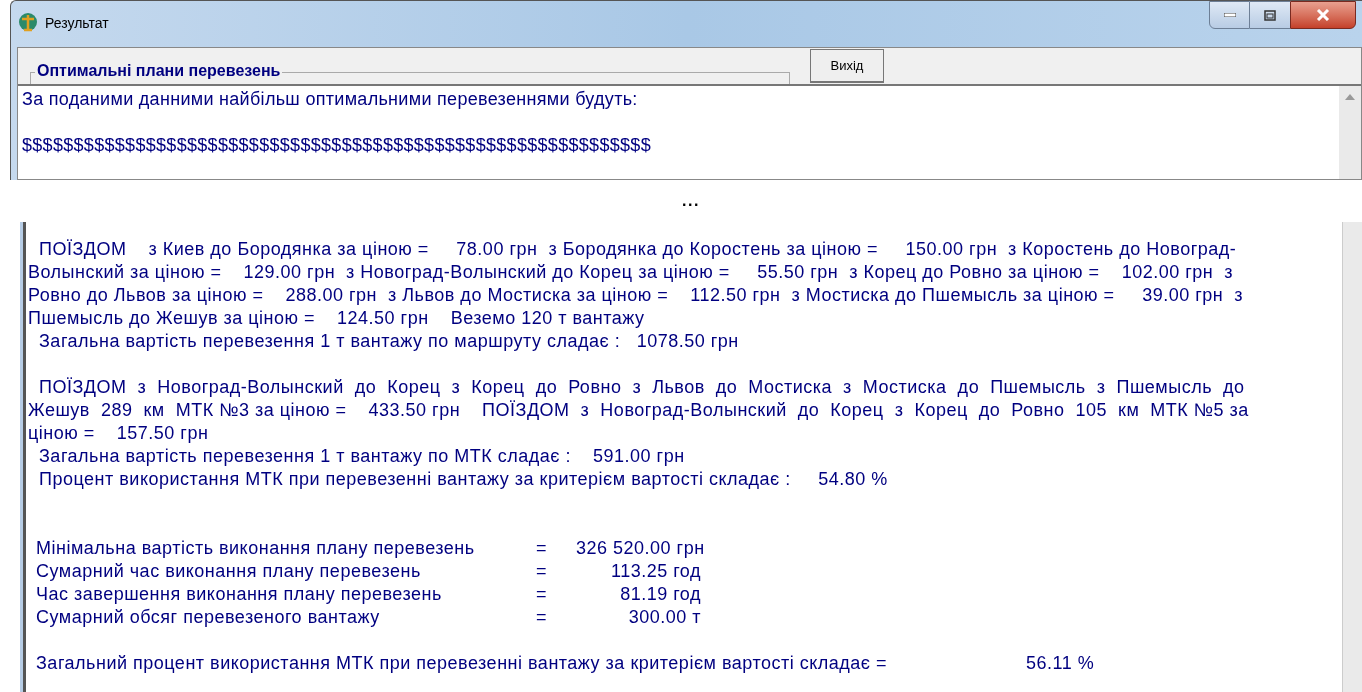  I want to click on close-button, so click(1323, 15).